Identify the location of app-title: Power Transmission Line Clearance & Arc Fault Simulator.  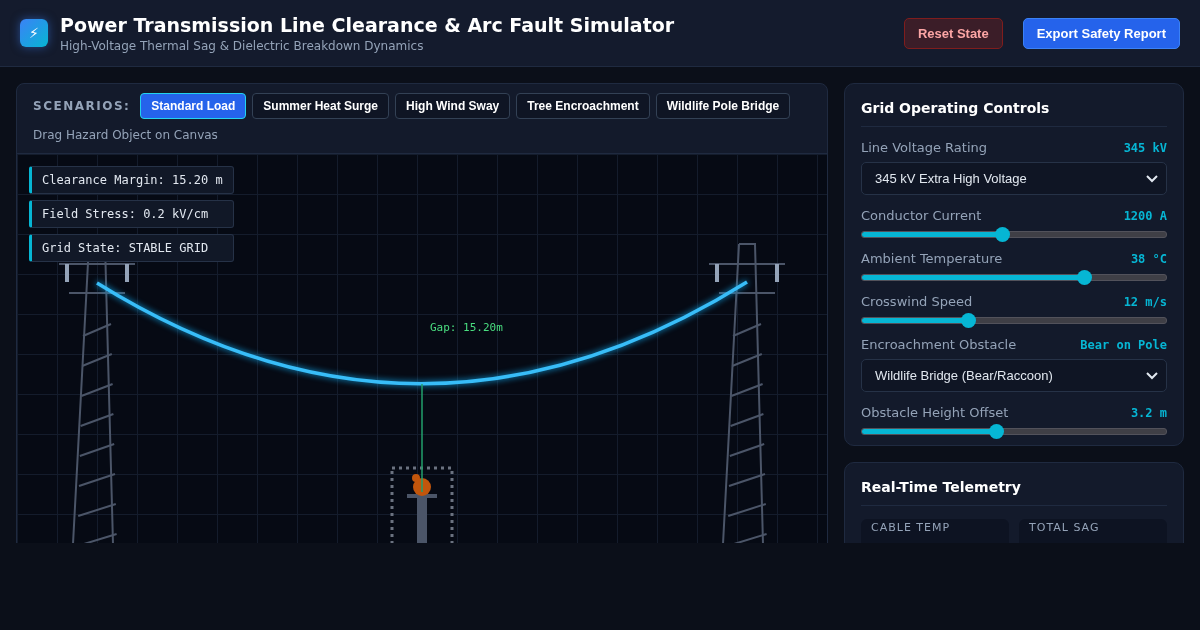
(368, 24).